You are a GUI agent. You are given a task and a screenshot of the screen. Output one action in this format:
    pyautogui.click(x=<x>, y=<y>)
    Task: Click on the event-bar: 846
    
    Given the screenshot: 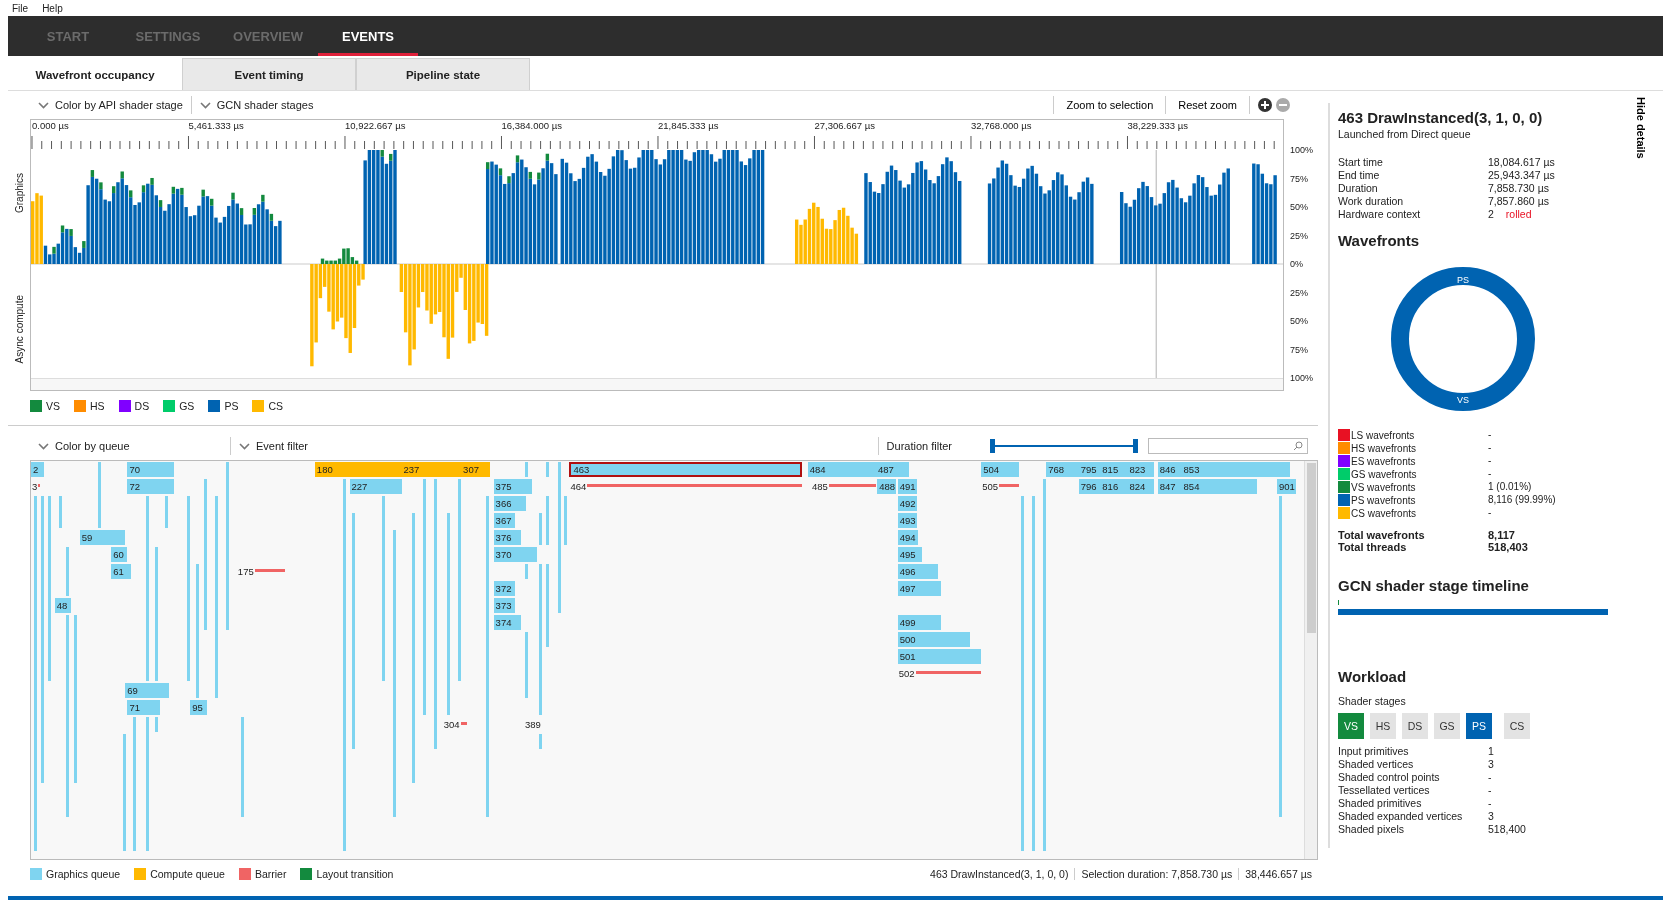 What is the action you would take?
    pyautogui.click(x=1169, y=469)
    